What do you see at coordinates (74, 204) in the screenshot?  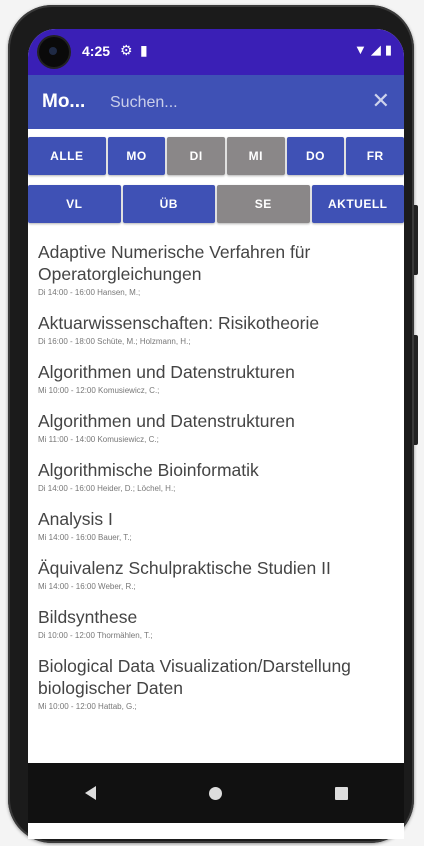 I see `type-vl-button: VL` at bounding box center [74, 204].